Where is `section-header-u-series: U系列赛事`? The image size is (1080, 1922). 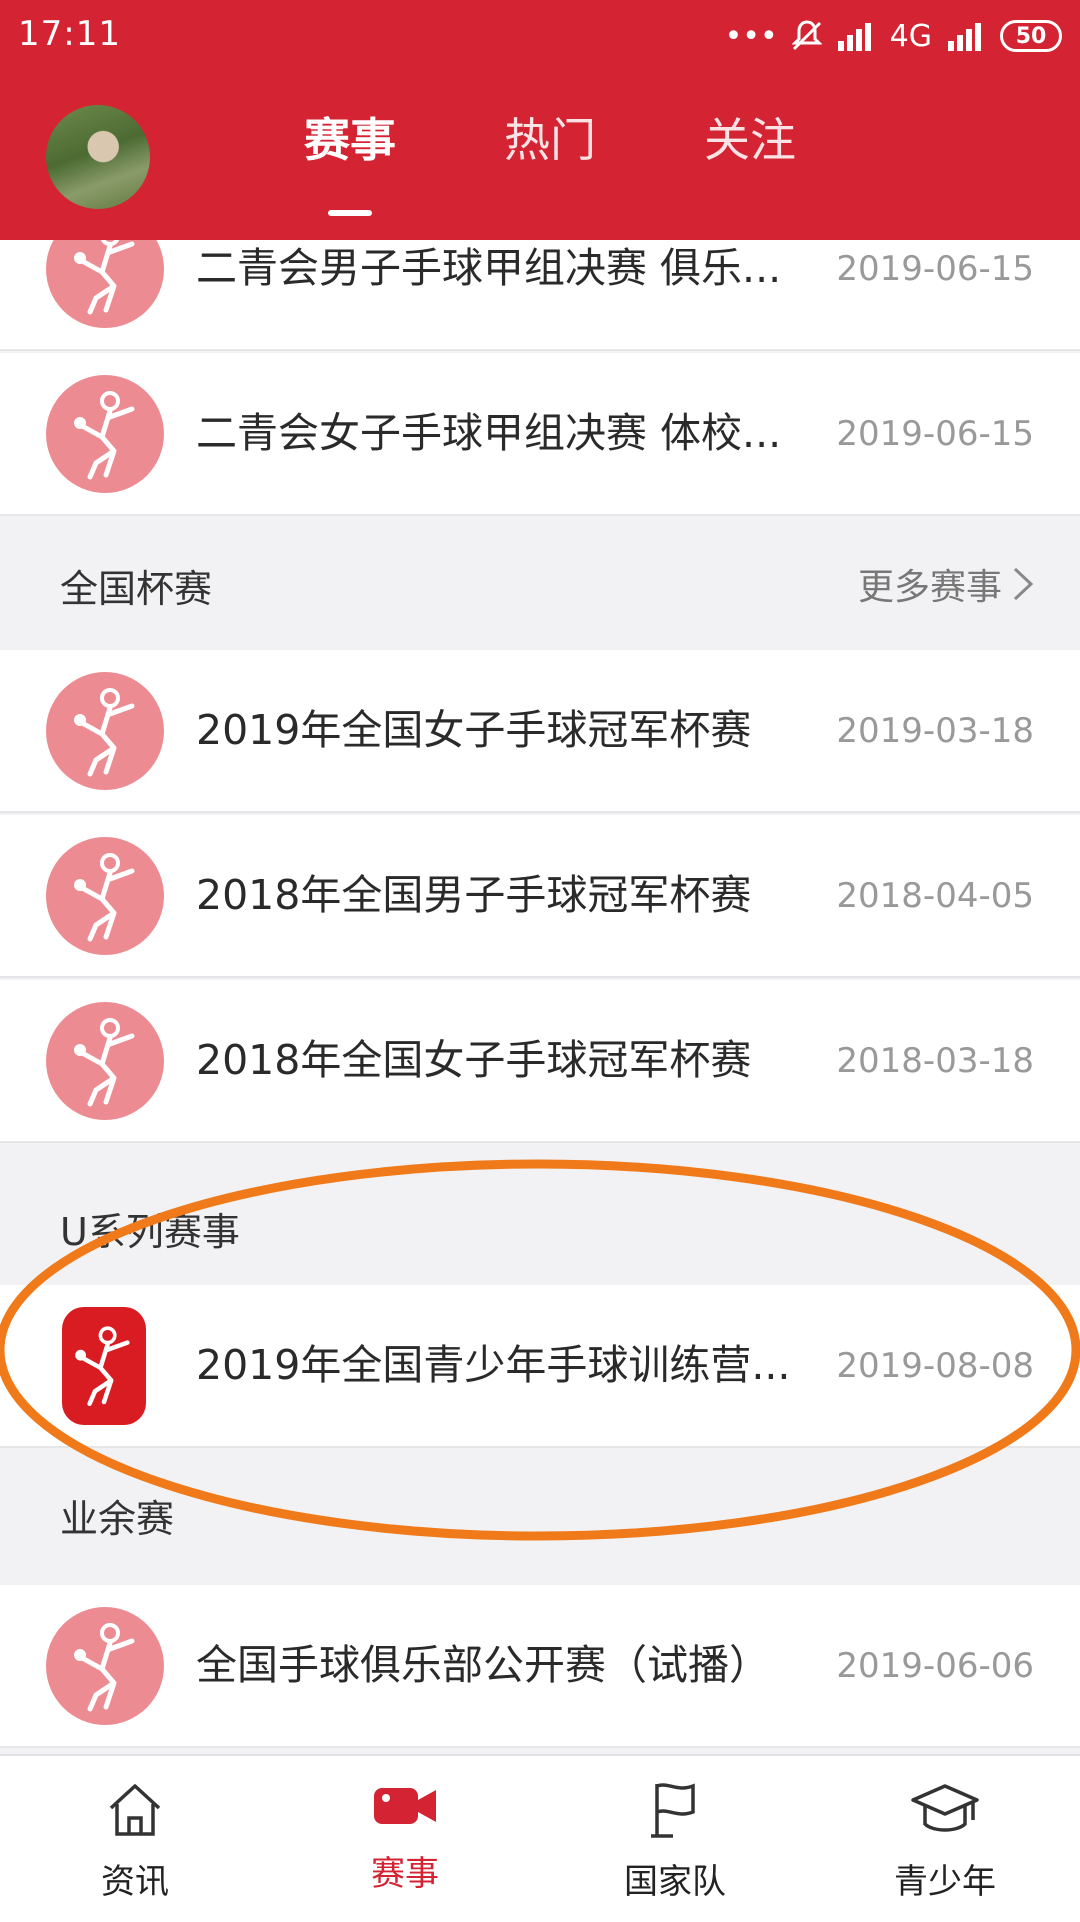 section-header-u-series: U系列赛事 is located at coordinates (540, 1215).